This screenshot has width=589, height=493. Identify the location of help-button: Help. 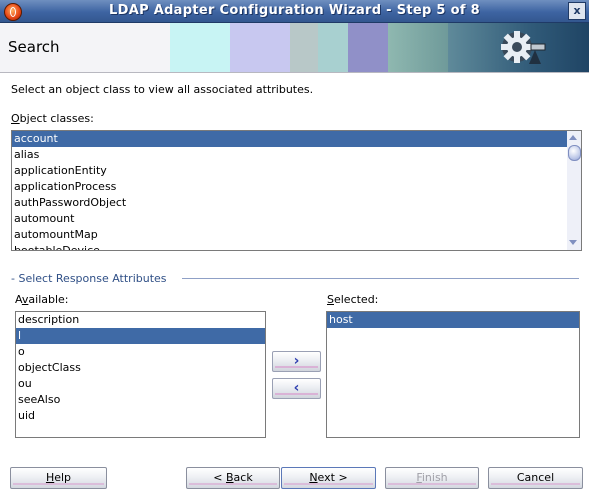
(58, 478).